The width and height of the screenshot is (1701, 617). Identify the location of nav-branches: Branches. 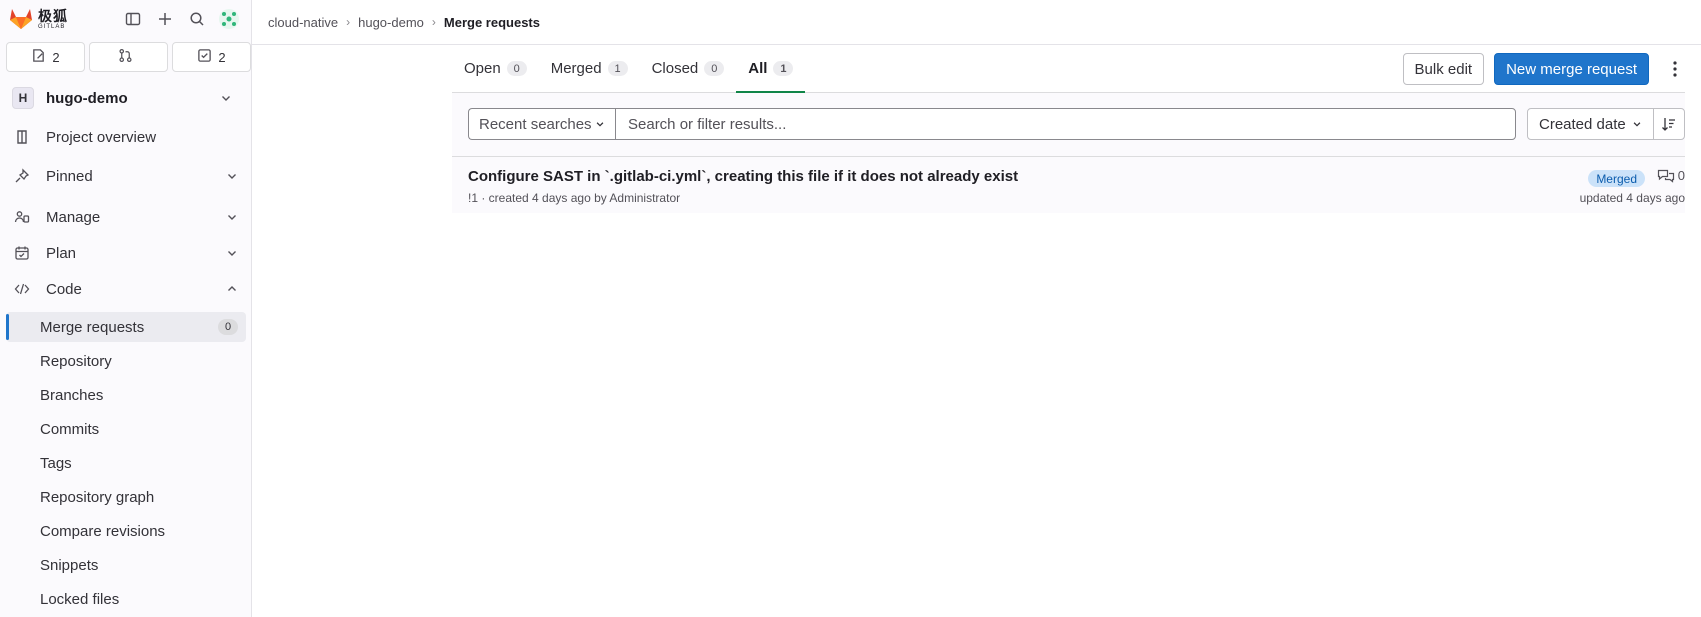
(126, 395).